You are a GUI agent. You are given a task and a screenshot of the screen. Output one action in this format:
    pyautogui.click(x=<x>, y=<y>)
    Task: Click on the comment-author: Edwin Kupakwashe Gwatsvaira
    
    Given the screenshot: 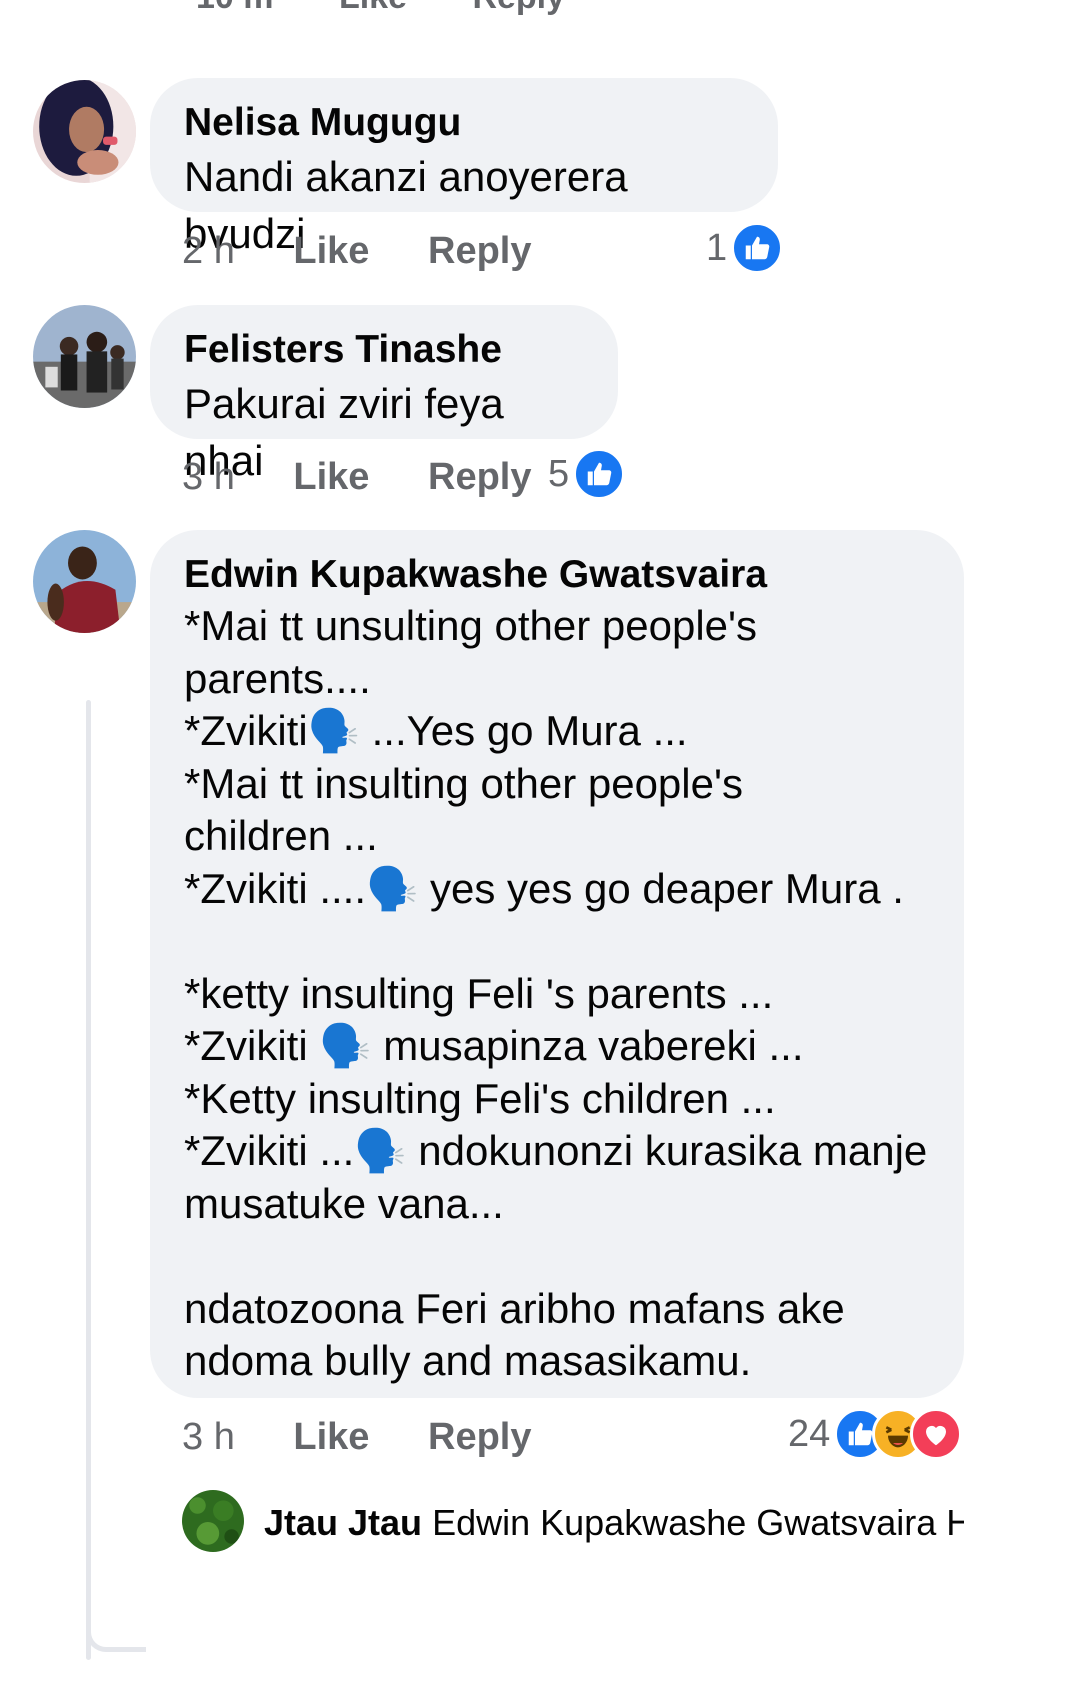 What is the action you would take?
    pyautogui.click(x=557, y=575)
    